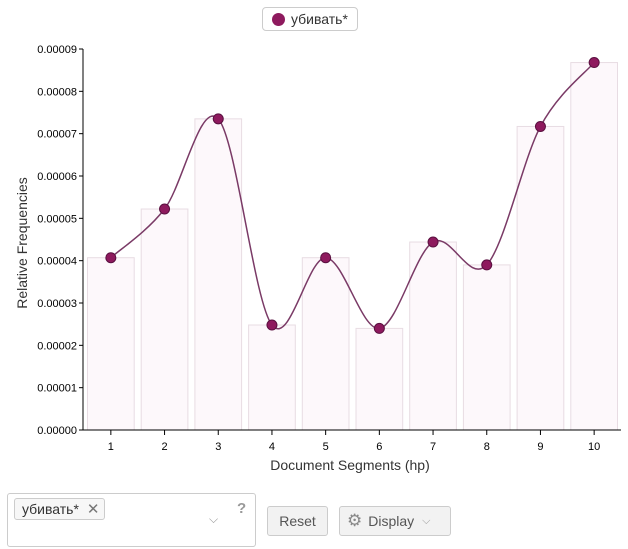 The image size is (628, 549). I want to click on y-tick-label: 0.00007, so click(57, 135).